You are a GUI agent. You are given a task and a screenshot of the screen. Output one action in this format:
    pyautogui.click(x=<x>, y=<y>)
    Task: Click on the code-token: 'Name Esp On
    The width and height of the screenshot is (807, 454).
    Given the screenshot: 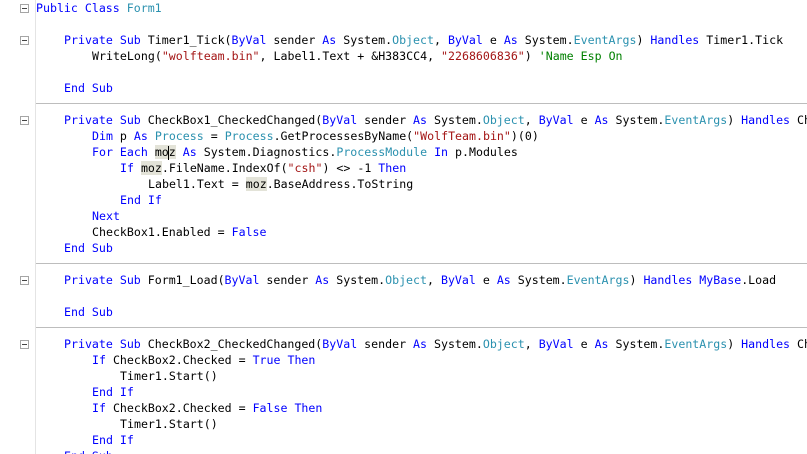 What is the action you would take?
    pyautogui.click(x=580, y=56)
    